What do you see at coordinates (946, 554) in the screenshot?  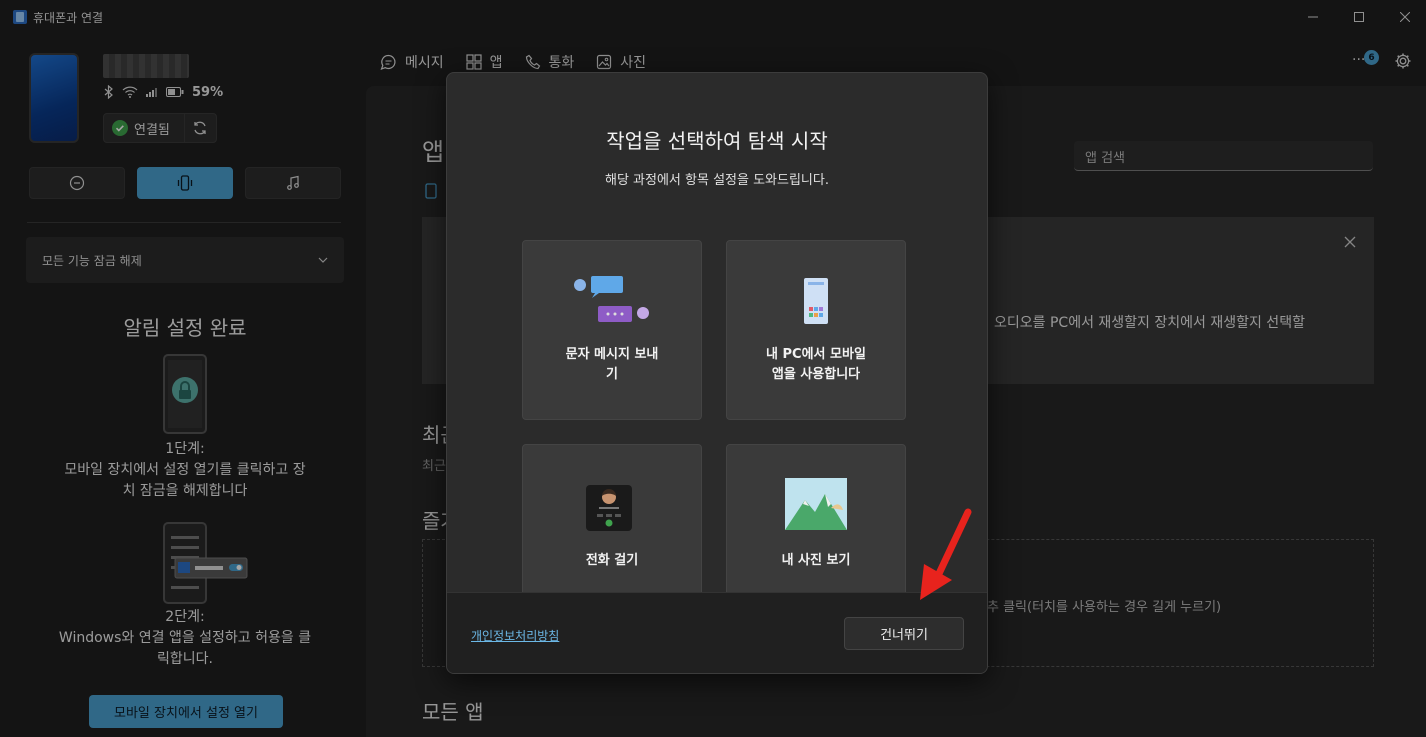 I see `red-arrow-annotation` at bounding box center [946, 554].